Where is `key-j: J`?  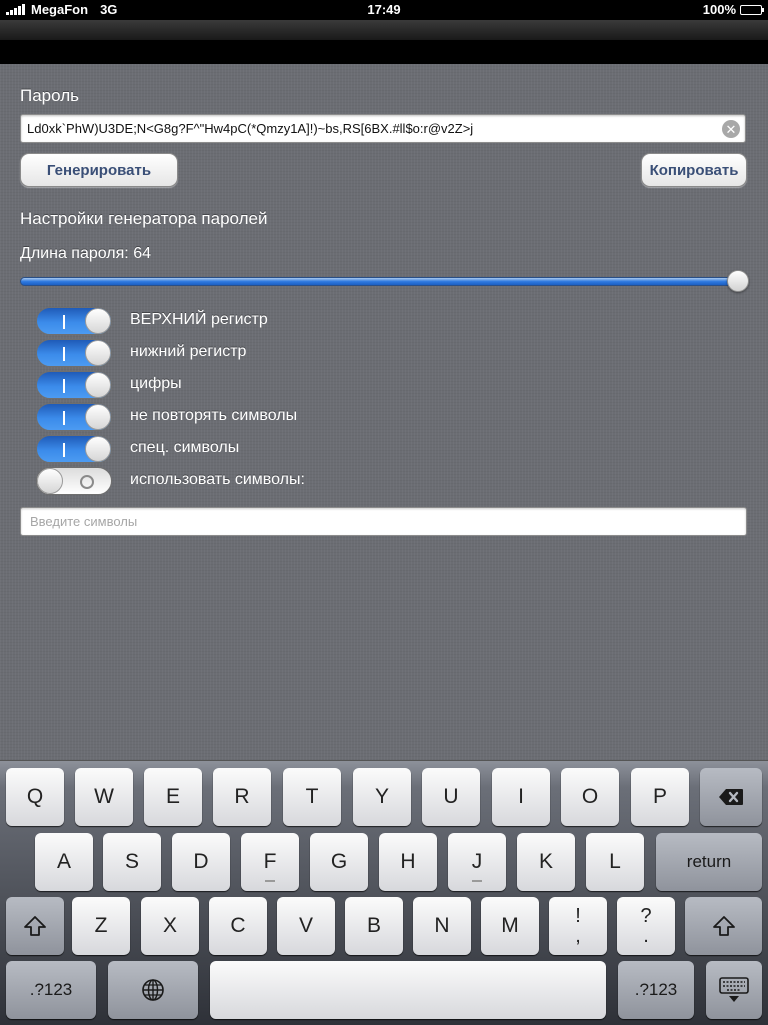
key-j: J is located at coordinates (477, 862).